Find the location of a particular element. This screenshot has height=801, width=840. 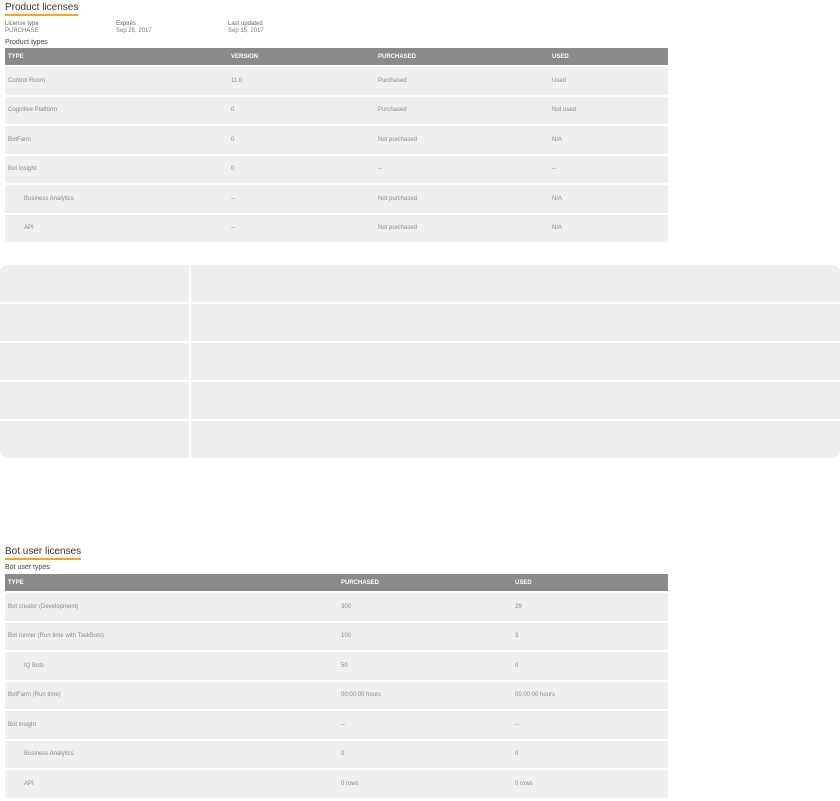

table-row: Bot creator (Development) 300 29 is located at coordinates (336, 607).